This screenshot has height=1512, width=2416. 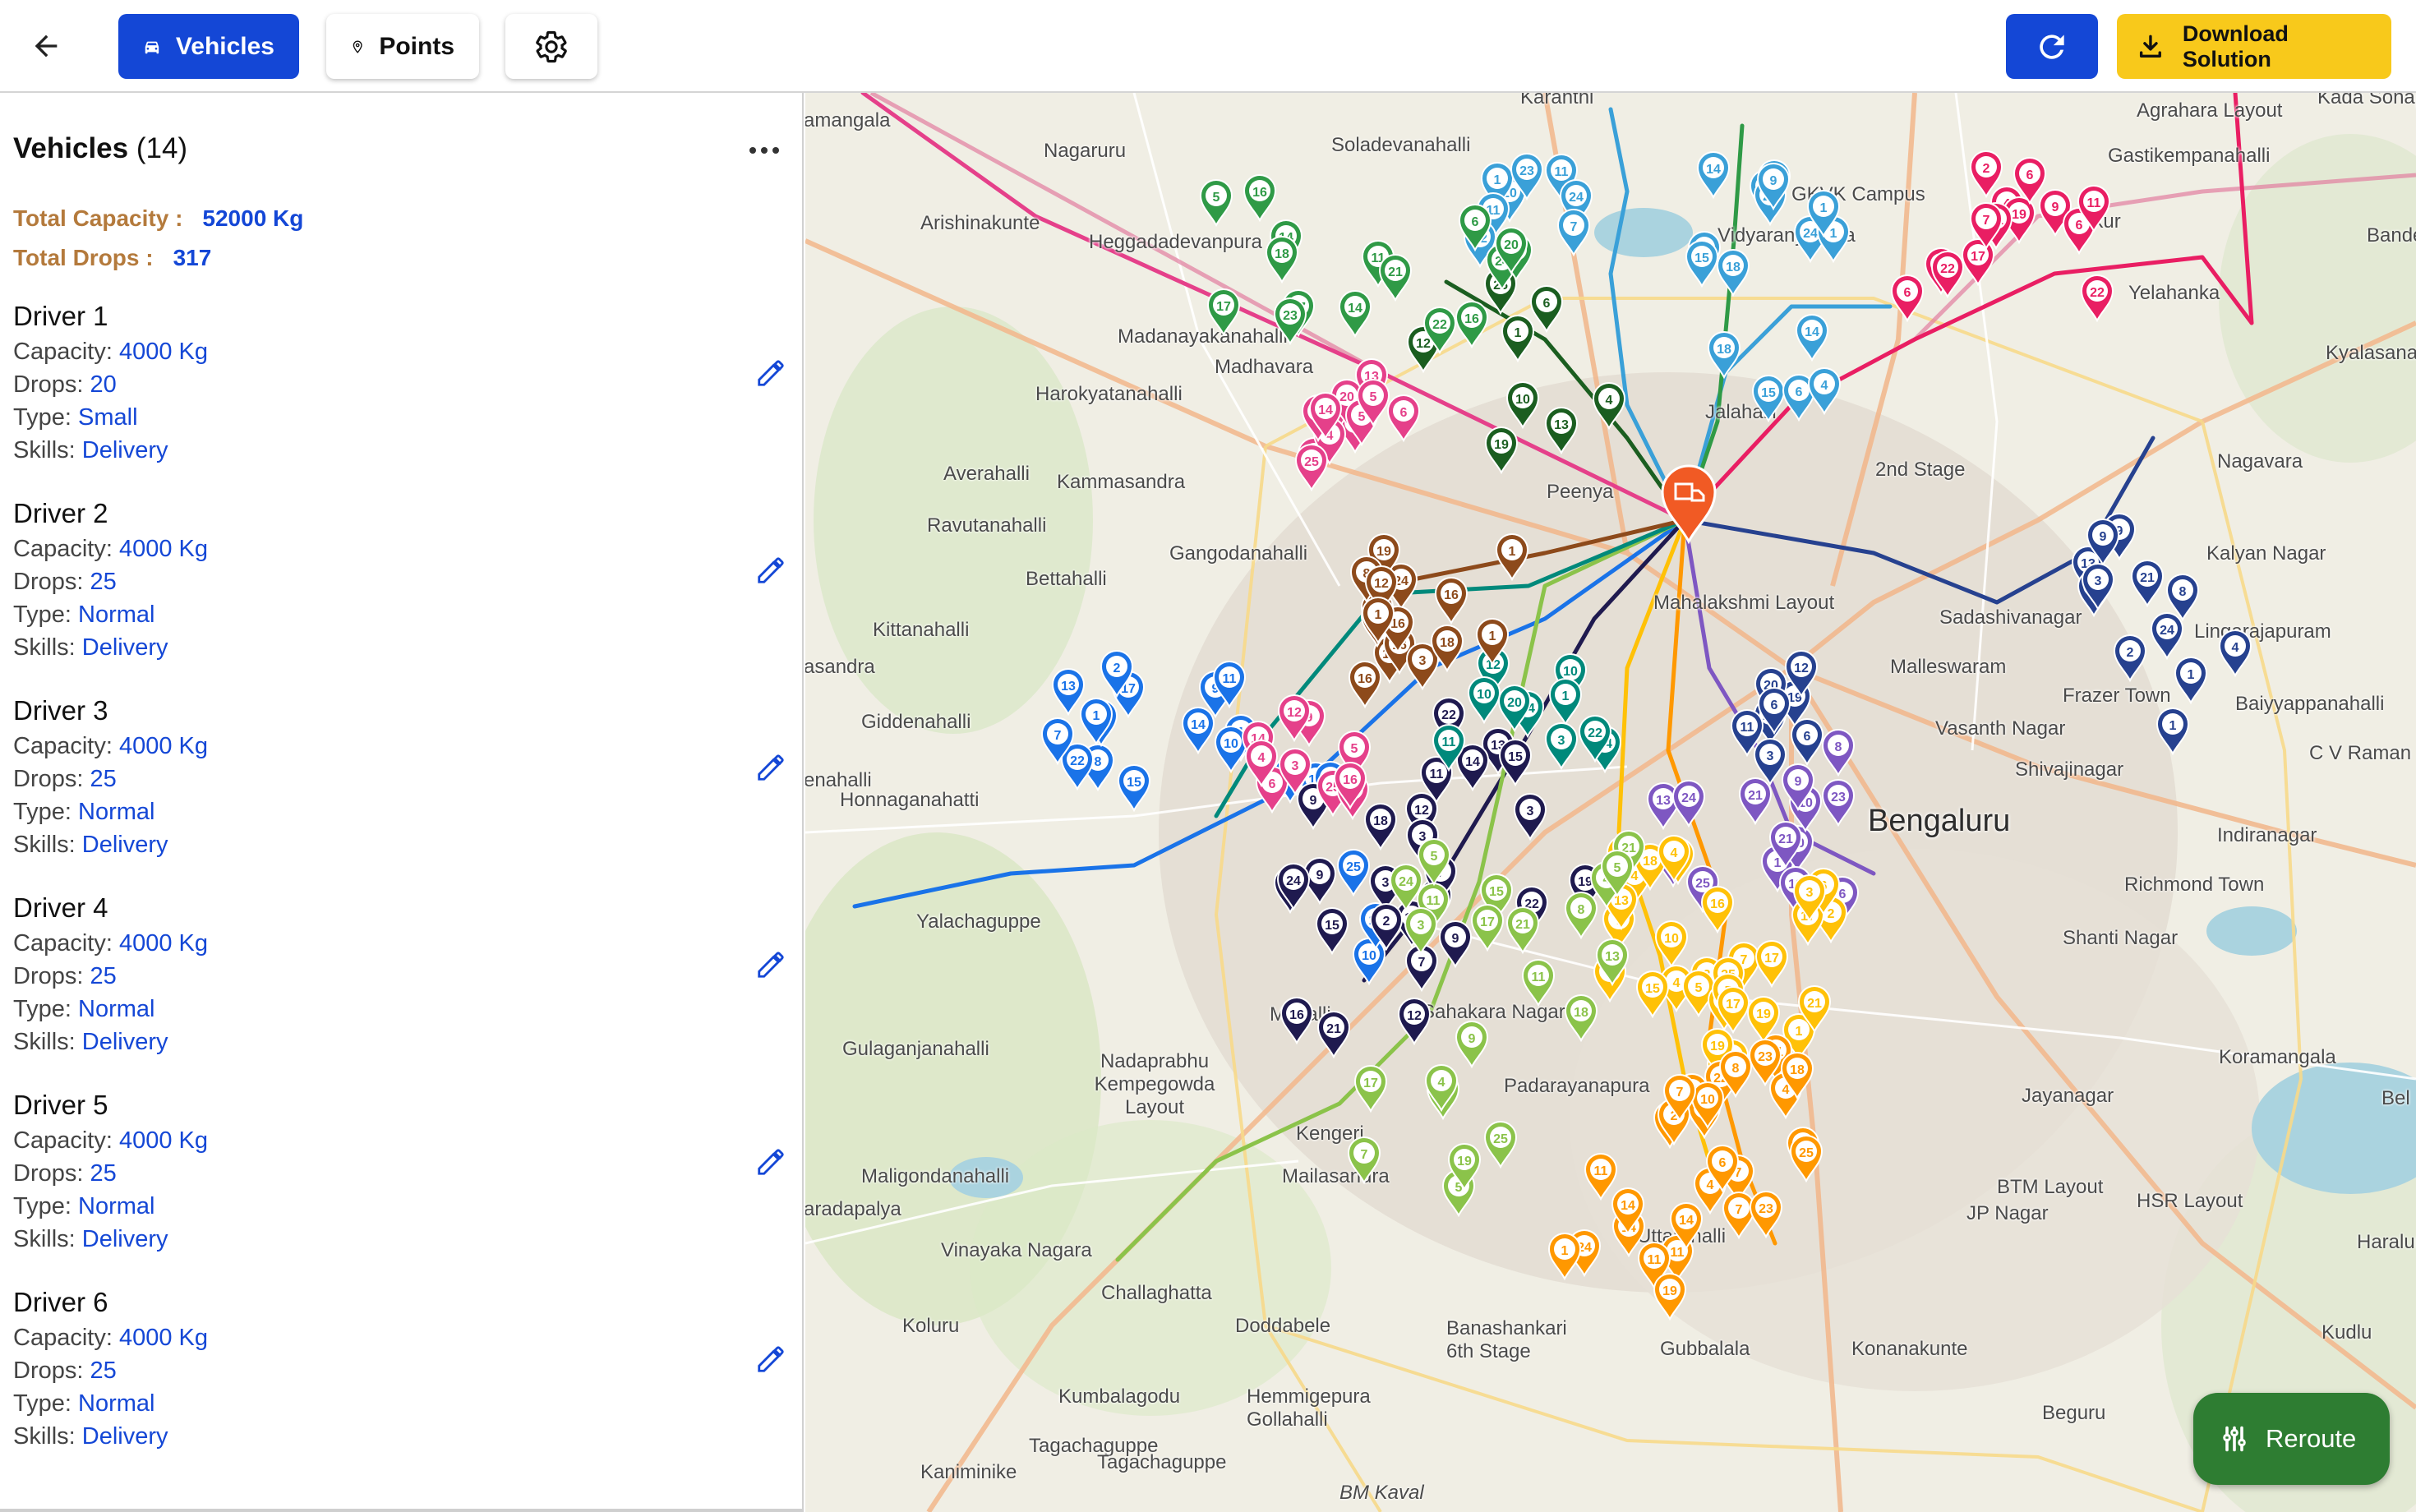 What do you see at coordinates (2052, 46) in the screenshot?
I see `refresh-button` at bounding box center [2052, 46].